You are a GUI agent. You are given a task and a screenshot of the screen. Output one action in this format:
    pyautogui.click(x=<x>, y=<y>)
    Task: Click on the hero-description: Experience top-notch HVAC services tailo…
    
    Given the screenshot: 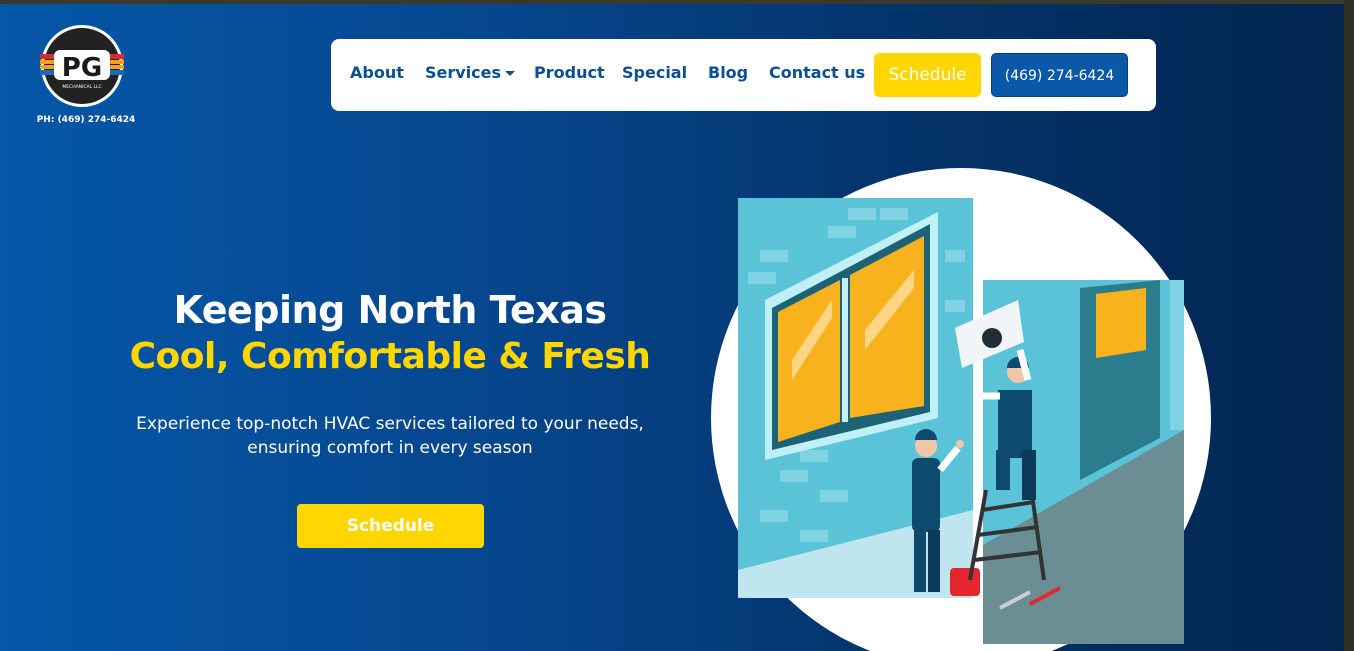 What is the action you would take?
    pyautogui.click(x=390, y=436)
    